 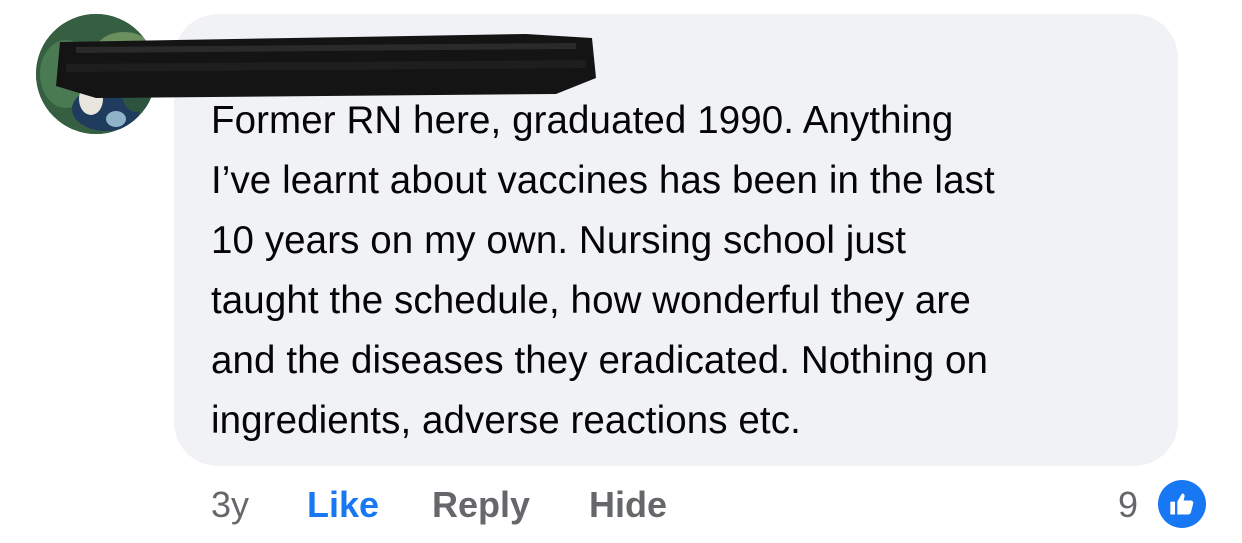 I want to click on redacted-author-name, so click(x=326, y=66).